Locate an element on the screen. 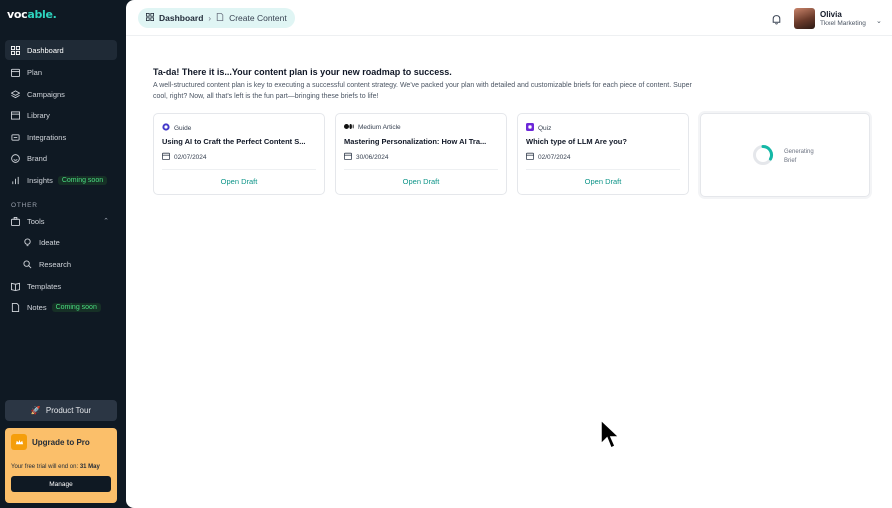  chevron-right-icon: › is located at coordinates (210, 18).